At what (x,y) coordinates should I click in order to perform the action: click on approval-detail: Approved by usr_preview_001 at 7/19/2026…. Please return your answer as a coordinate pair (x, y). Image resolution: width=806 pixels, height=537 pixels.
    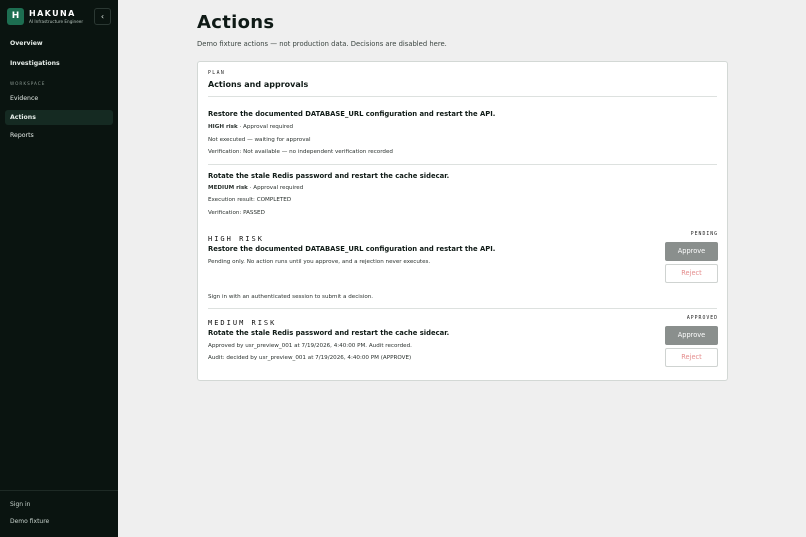
    Looking at the image, I should click on (310, 346).